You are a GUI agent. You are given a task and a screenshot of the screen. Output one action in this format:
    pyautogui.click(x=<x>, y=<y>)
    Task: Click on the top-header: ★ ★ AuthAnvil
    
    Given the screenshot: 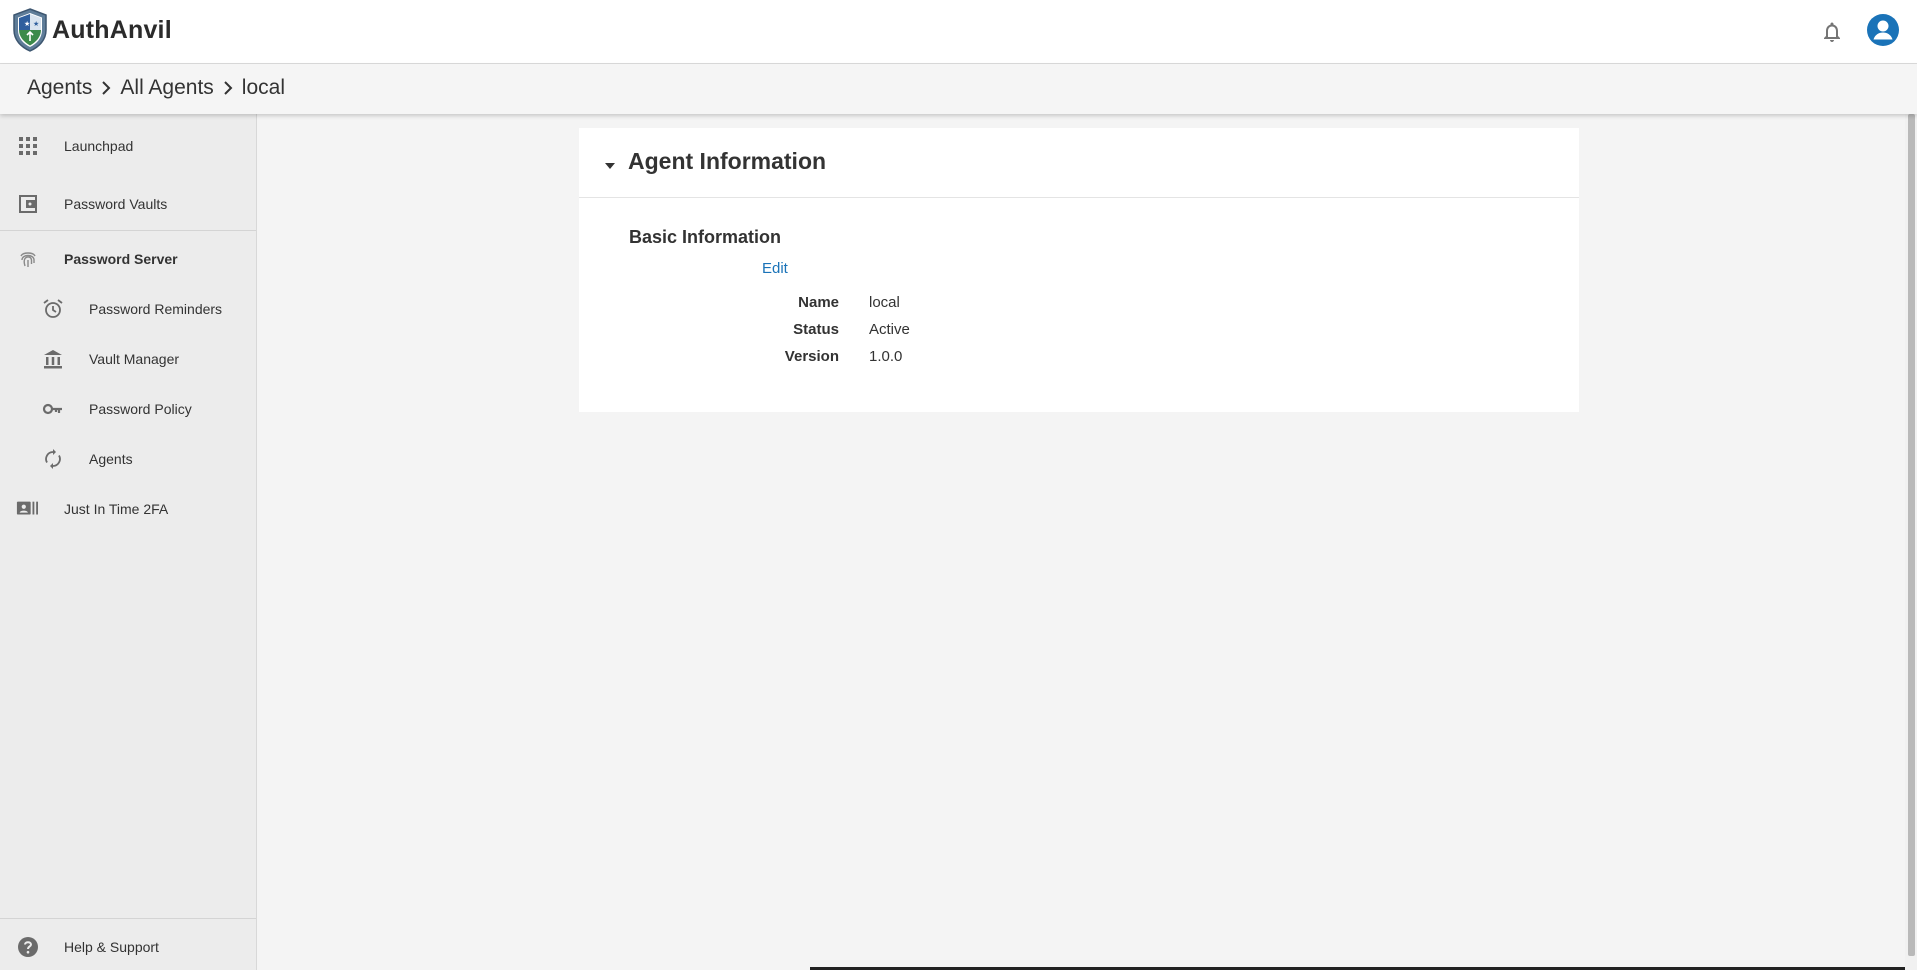 What is the action you would take?
    pyautogui.click(x=958, y=32)
    